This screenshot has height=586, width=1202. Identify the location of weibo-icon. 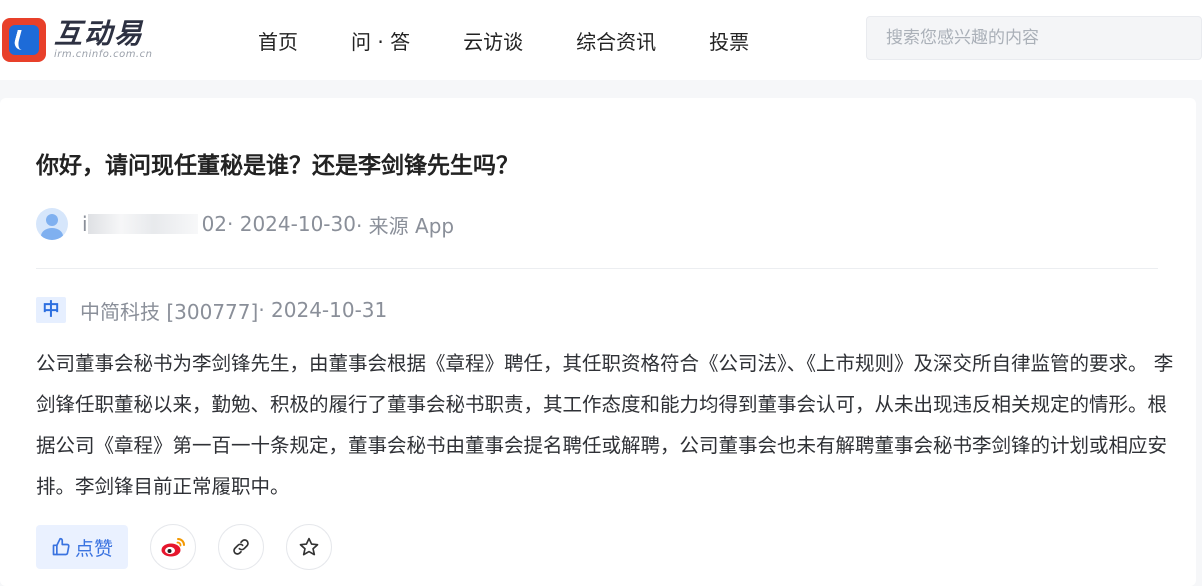
(173, 547).